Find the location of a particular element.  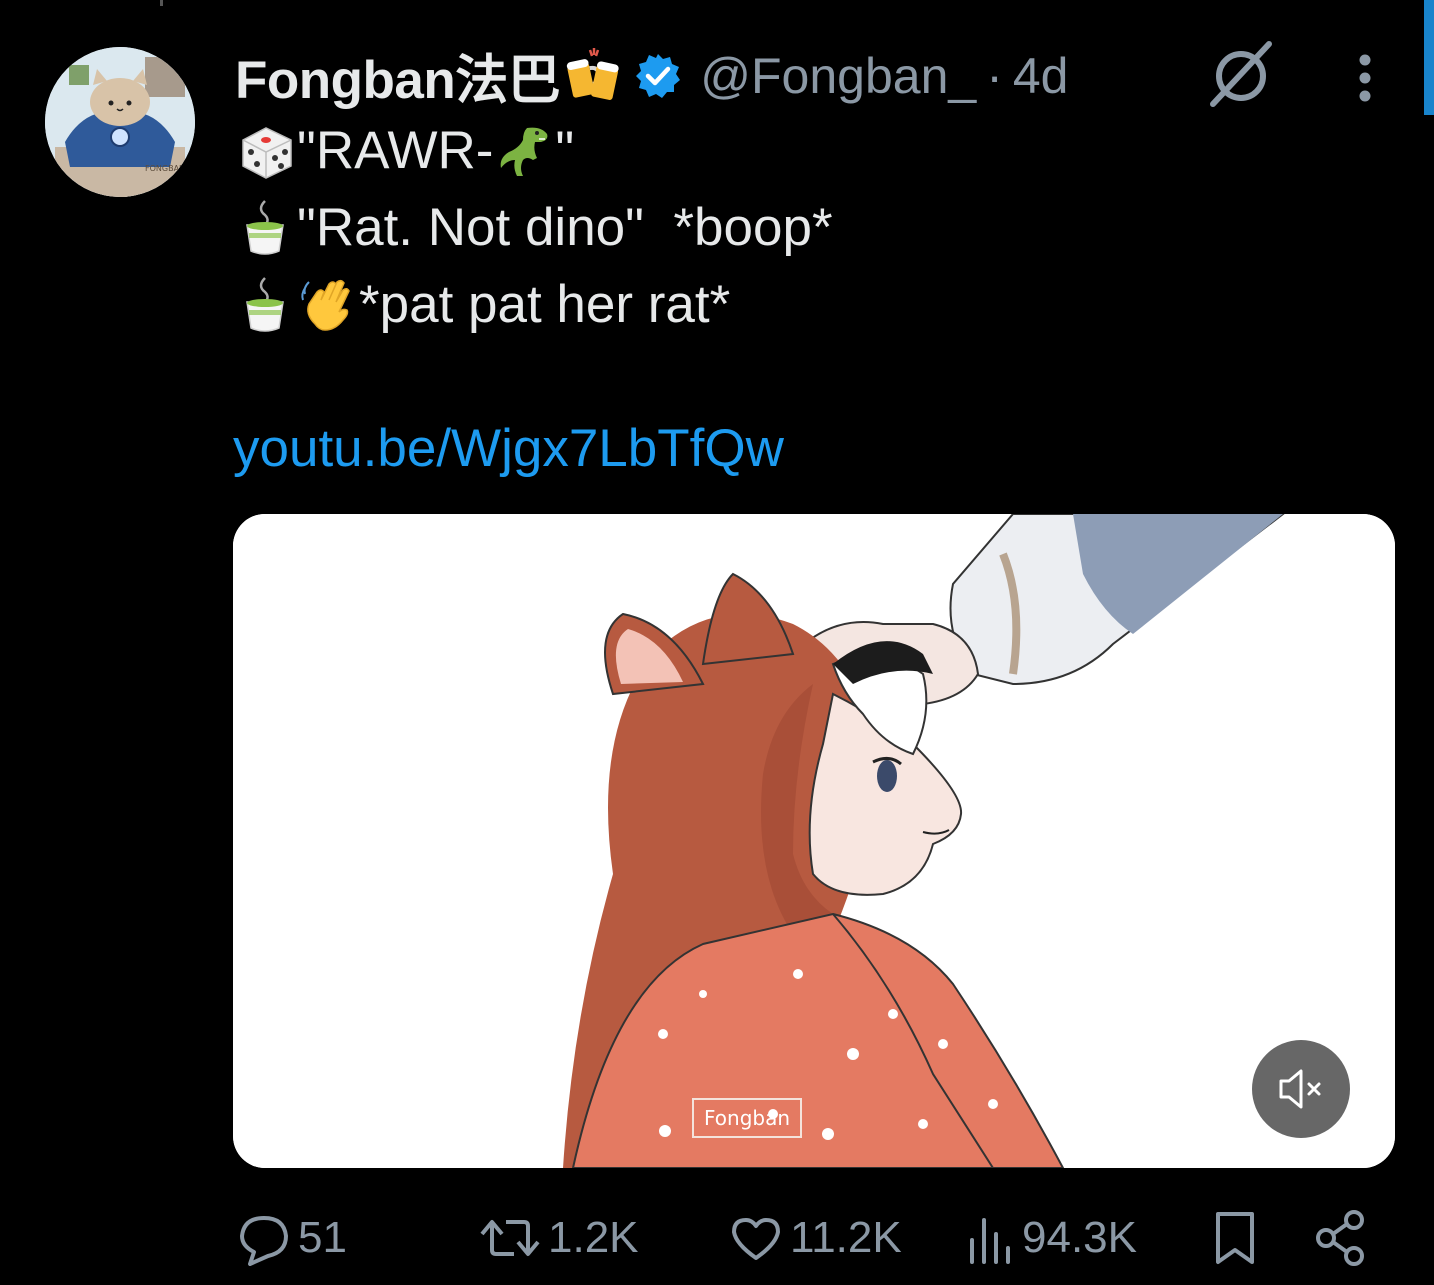

video-watermark: Fongban is located at coordinates (747, 1118).